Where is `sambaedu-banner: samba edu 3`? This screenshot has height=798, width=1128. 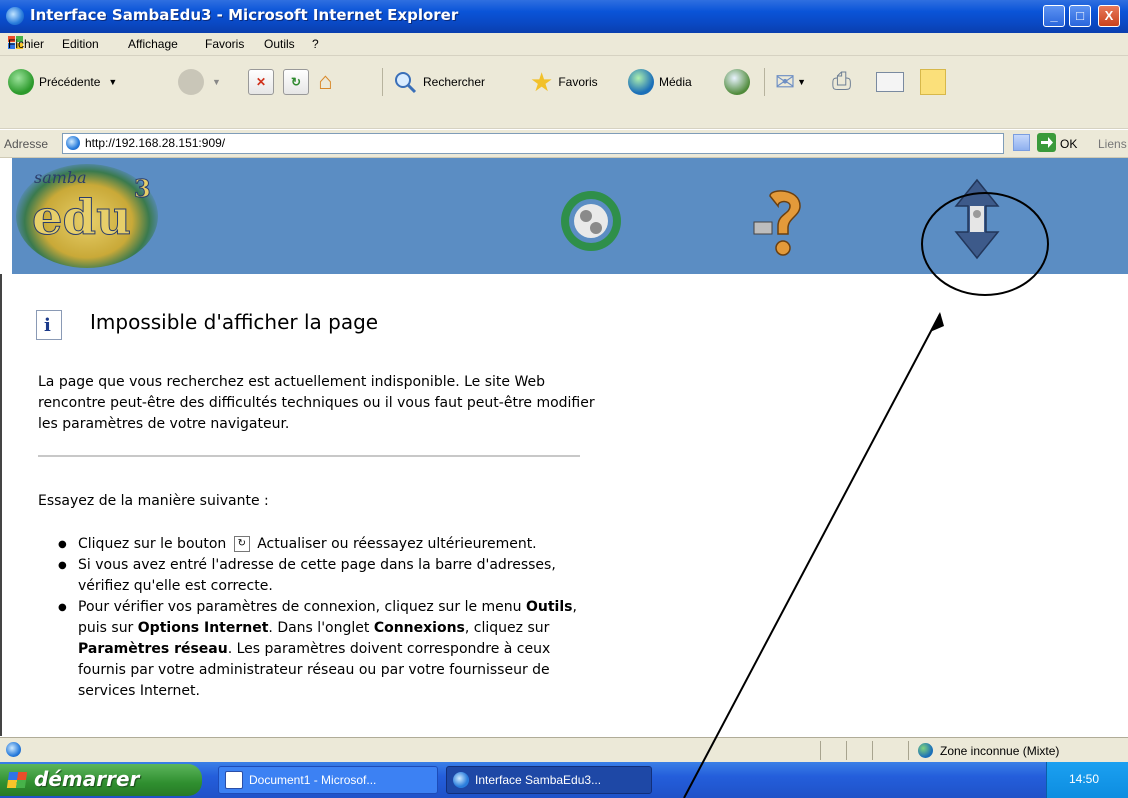
sambaedu-banner: samba edu 3 is located at coordinates (570, 216).